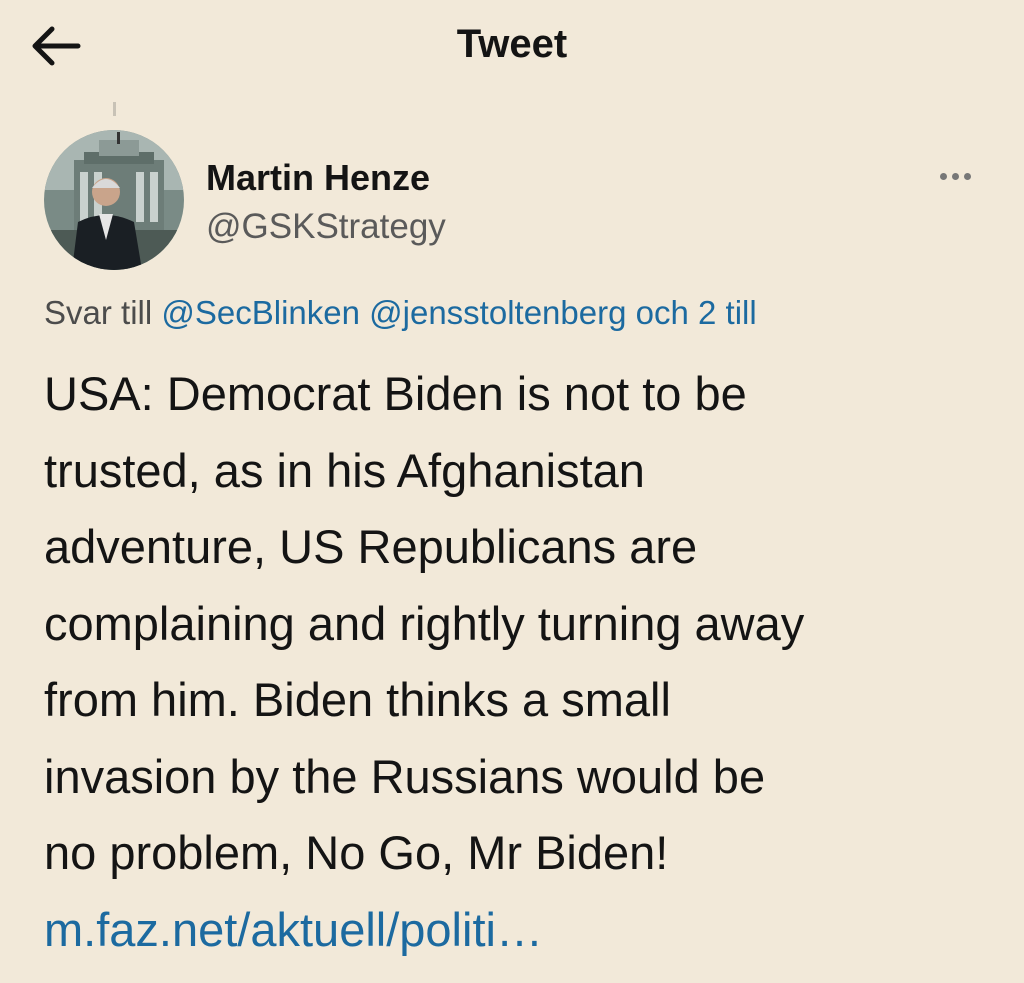 The image size is (1024, 983). Describe the element at coordinates (114, 109) in the screenshot. I see `thread-connector` at that location.